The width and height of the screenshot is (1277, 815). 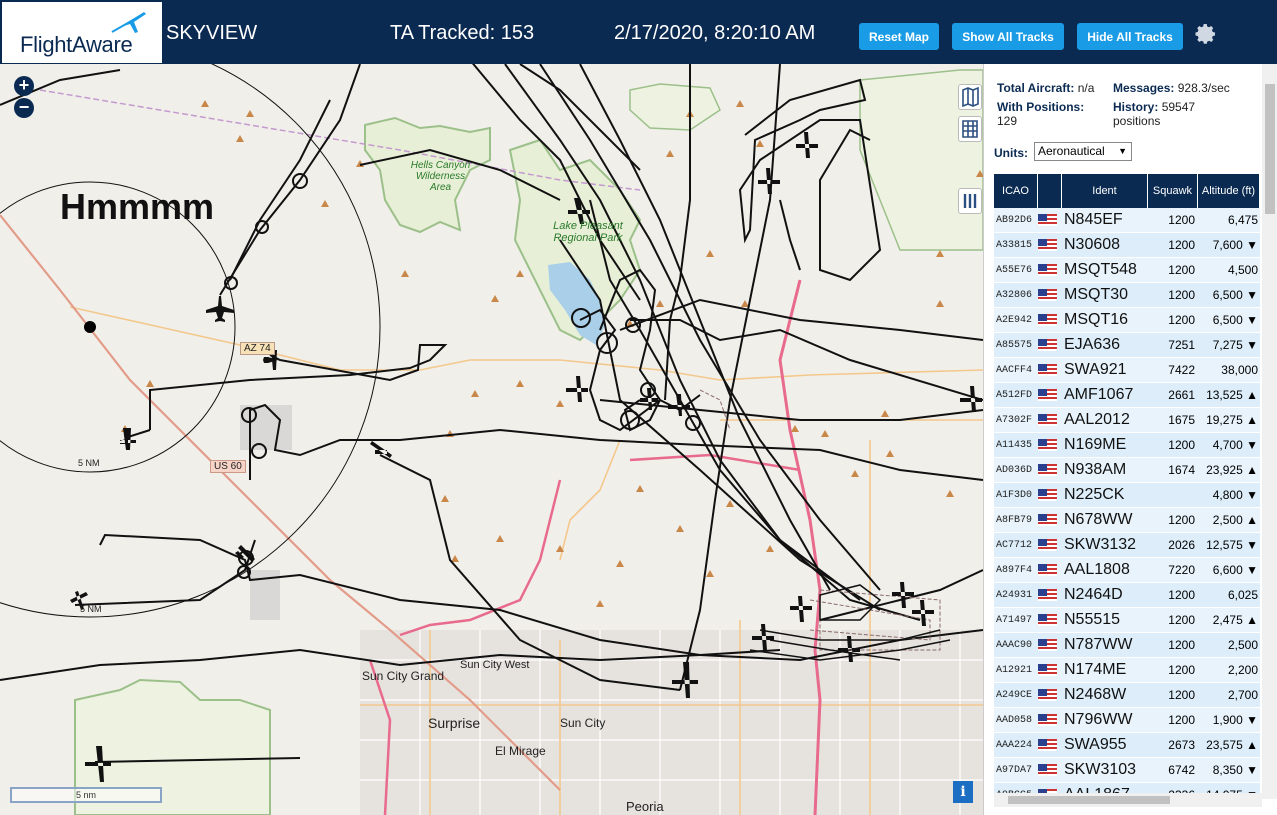 What do you see at coordinates (1095, 444) in the screenshot?
I see `cell-ident: N169ME` at bounding box center [1095, 444].